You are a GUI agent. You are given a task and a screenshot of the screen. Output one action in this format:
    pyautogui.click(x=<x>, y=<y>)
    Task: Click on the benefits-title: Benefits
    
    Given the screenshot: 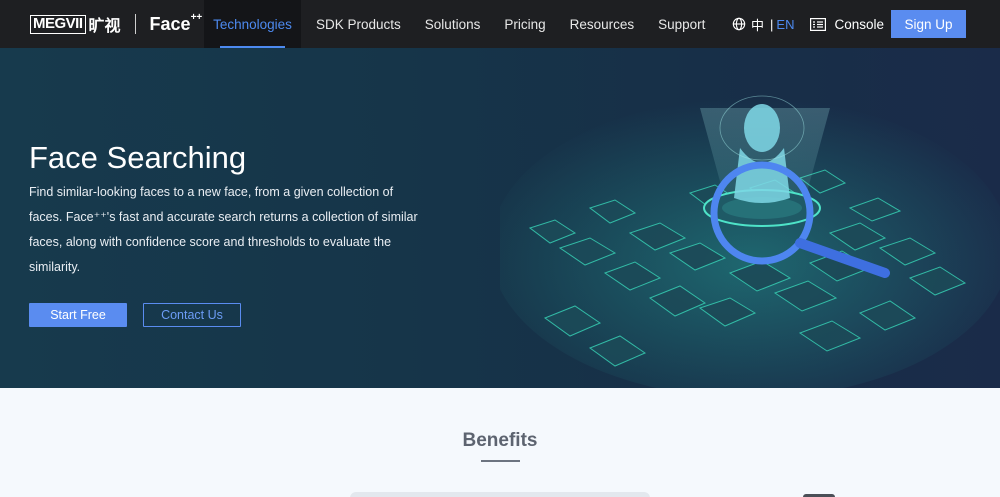 What is the action you would take?
    pyautogui.click(x=500, y=440)
    